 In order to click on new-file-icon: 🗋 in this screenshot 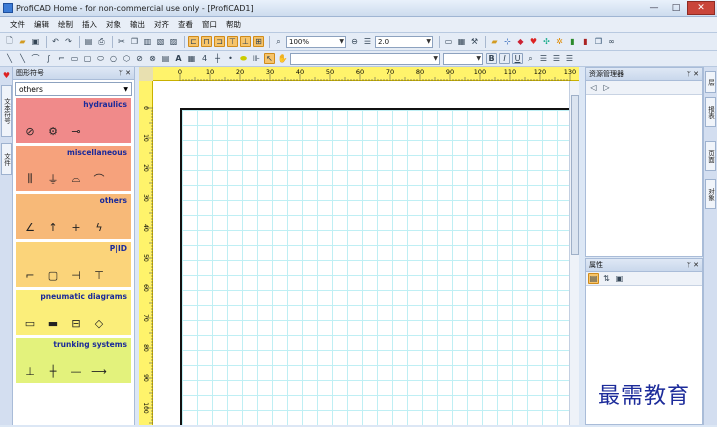, I will do `click(9, 41)`.